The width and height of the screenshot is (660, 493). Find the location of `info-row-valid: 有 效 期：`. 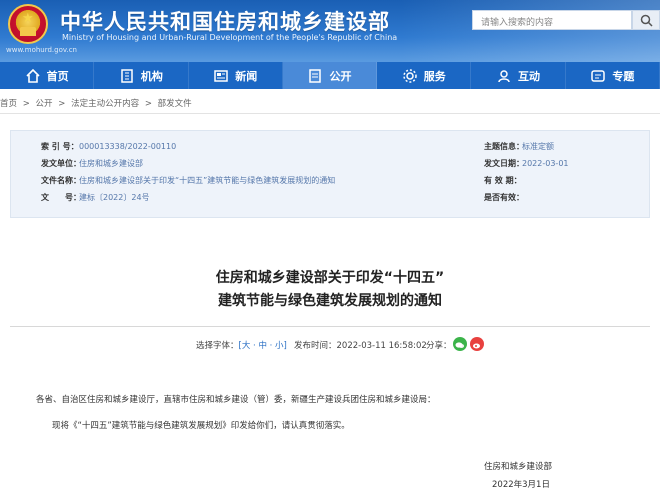

info-row-valid: 有 效 期： is located at coordinates (503, 180).